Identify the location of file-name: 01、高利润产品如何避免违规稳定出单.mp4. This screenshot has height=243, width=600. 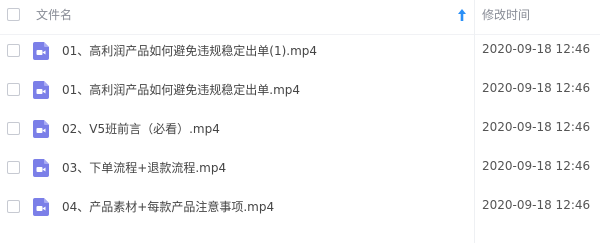
(181, 89).